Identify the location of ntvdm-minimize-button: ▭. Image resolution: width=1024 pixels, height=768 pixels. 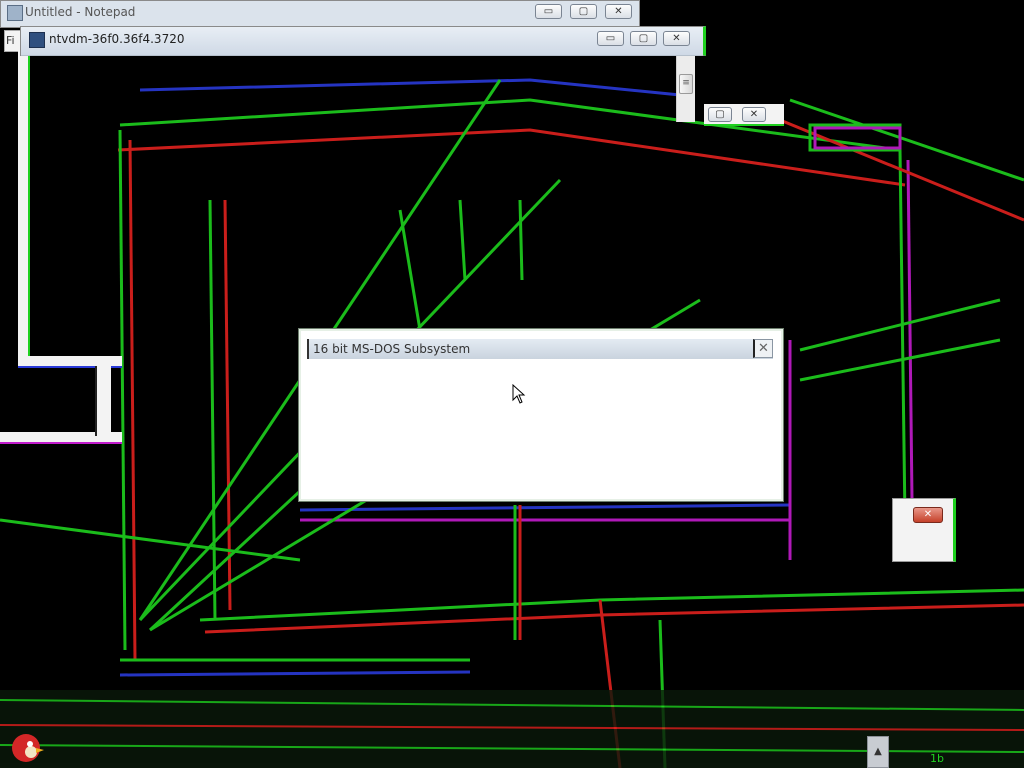
(610, 38).